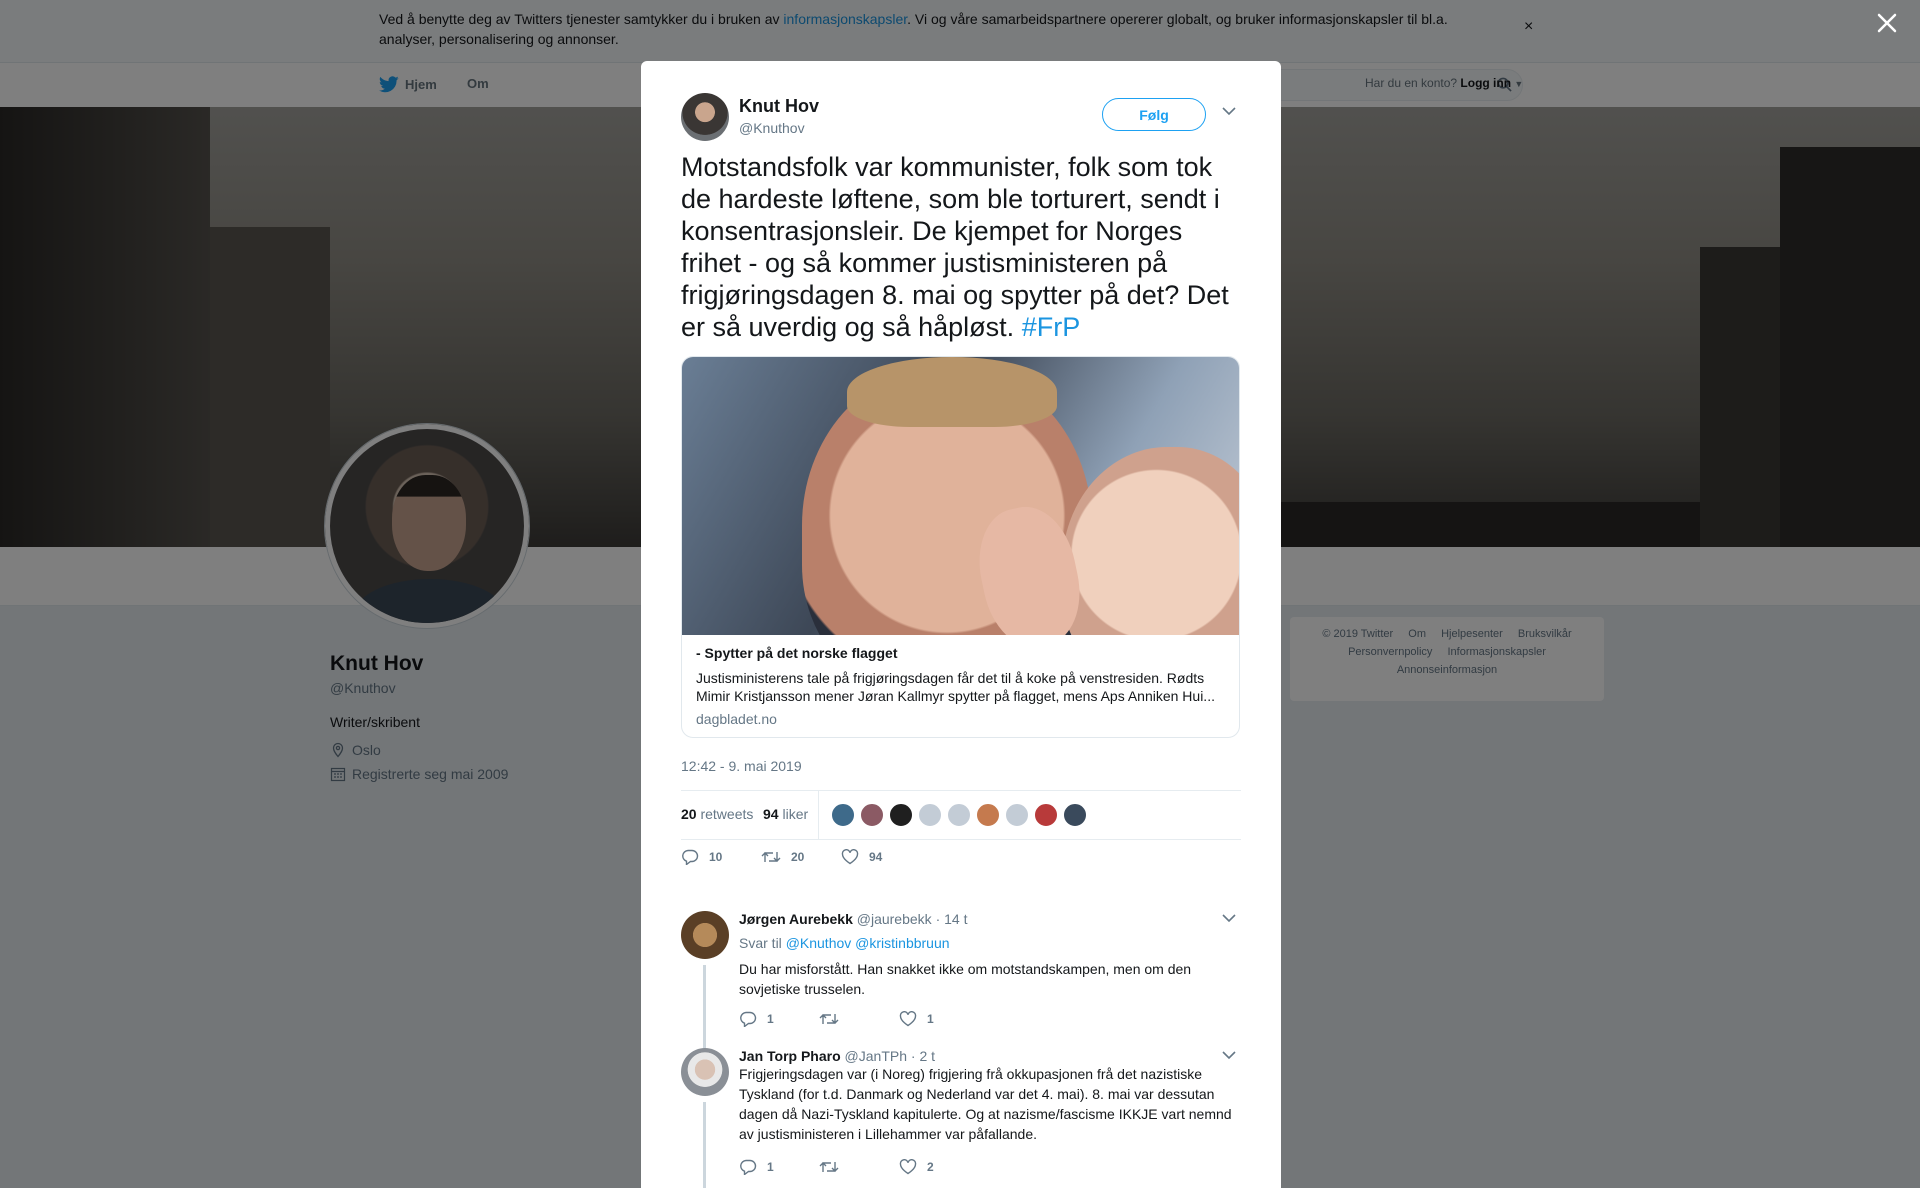  Describe the element at coordinates (790, 1056) in the screenshot. I see `reply-author-name: Jan Torp Pharo` at that location.